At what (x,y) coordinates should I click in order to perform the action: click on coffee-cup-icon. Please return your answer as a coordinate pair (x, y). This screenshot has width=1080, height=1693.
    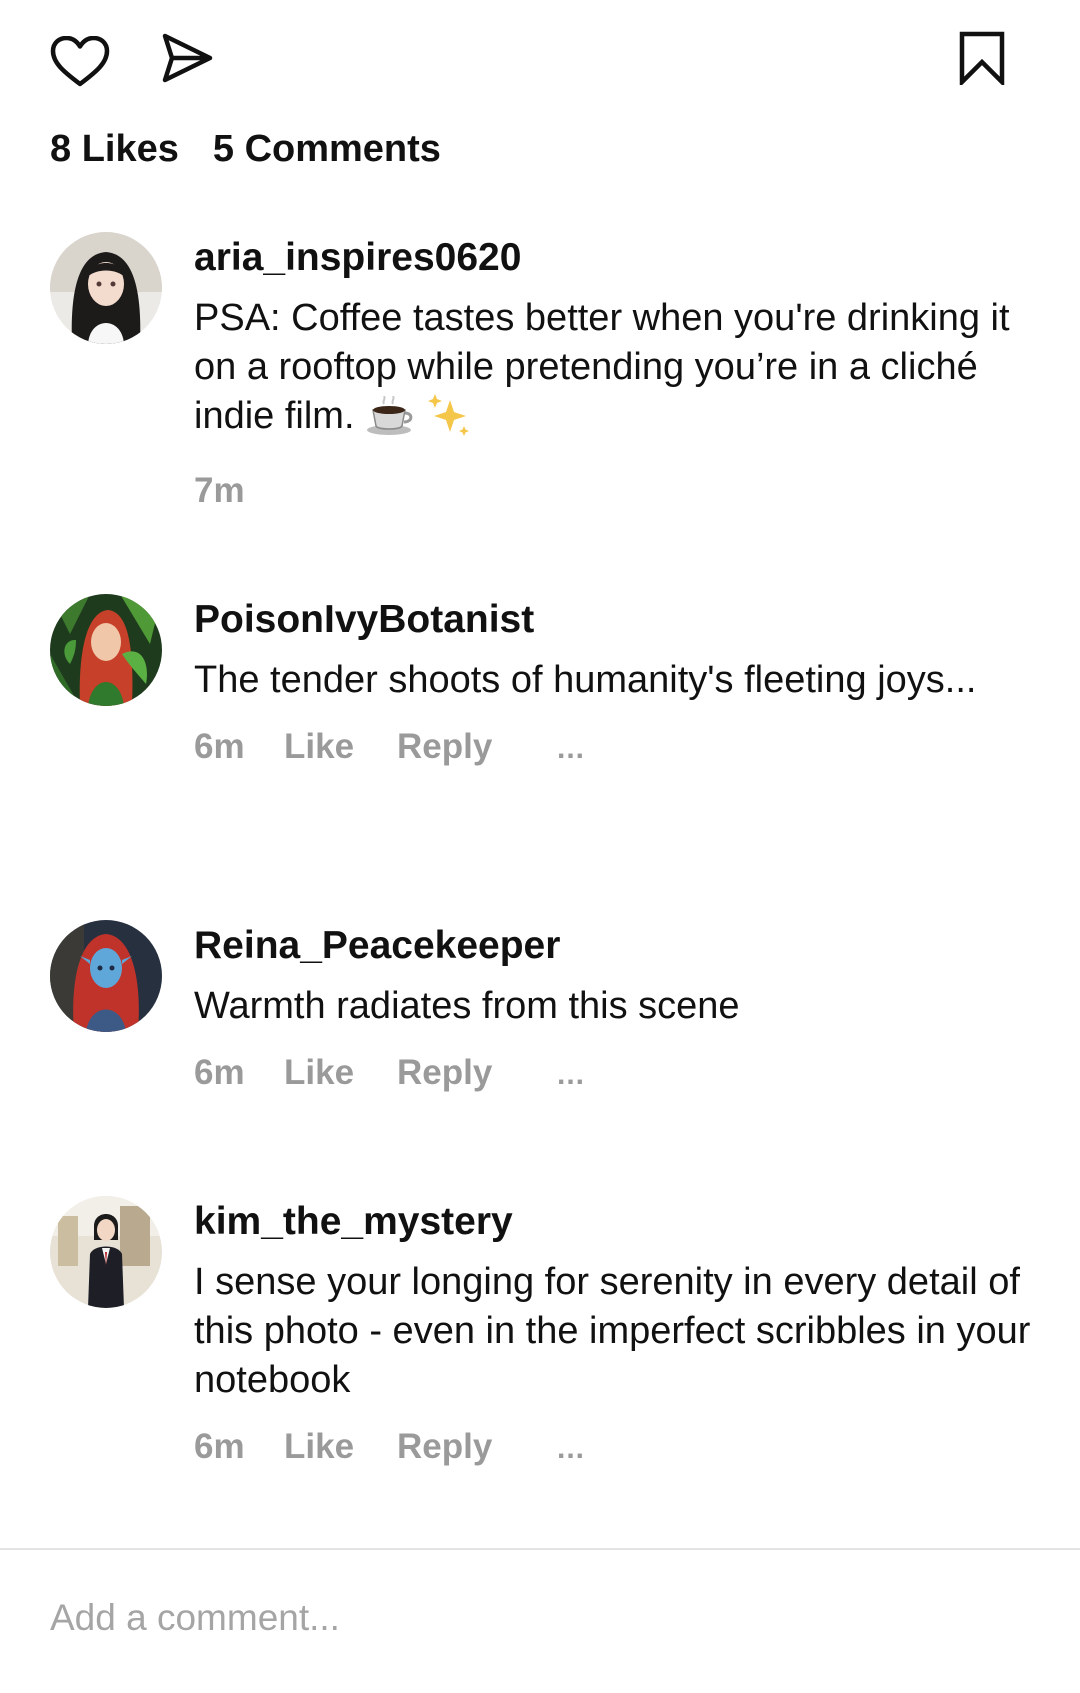
    Looking at the image, I should click on (390, 422).